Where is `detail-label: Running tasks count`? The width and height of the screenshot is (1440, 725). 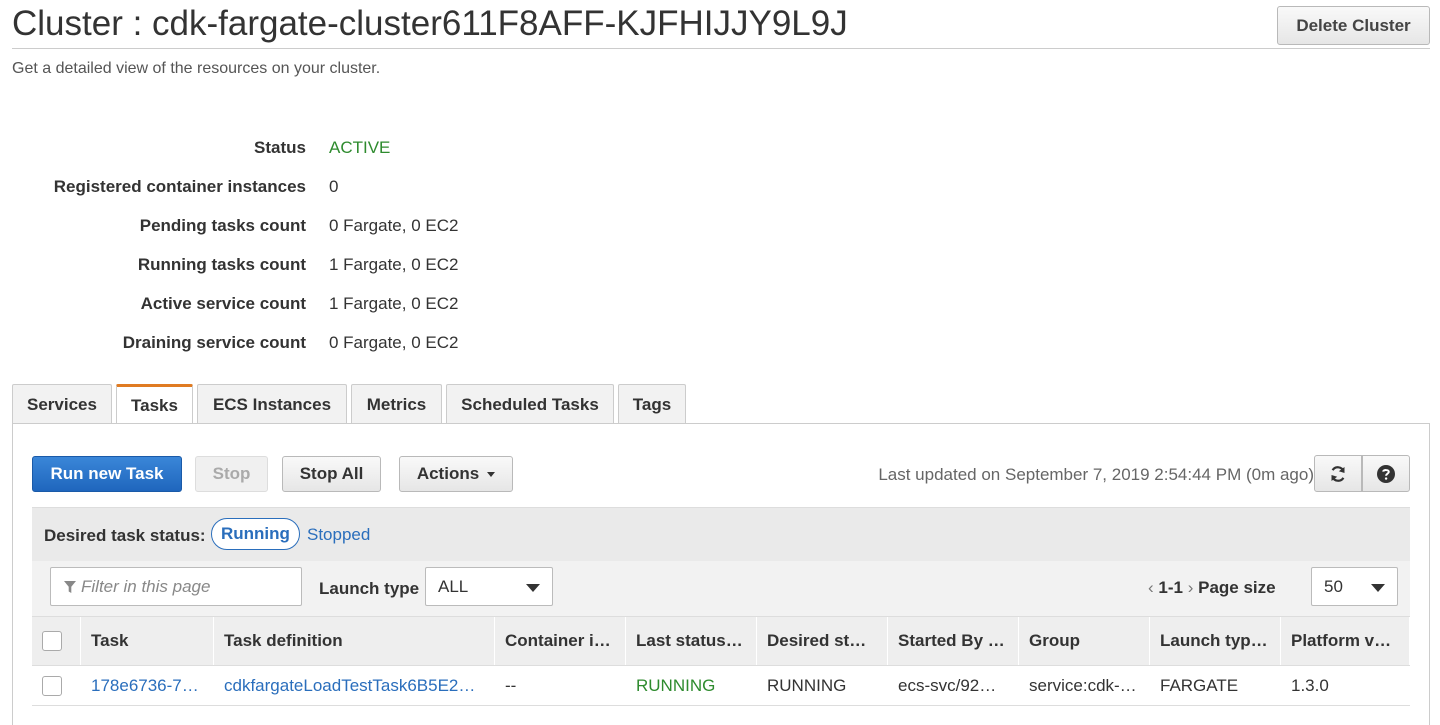 detail-label: Running tasks count is located at coordinates (221, 264).